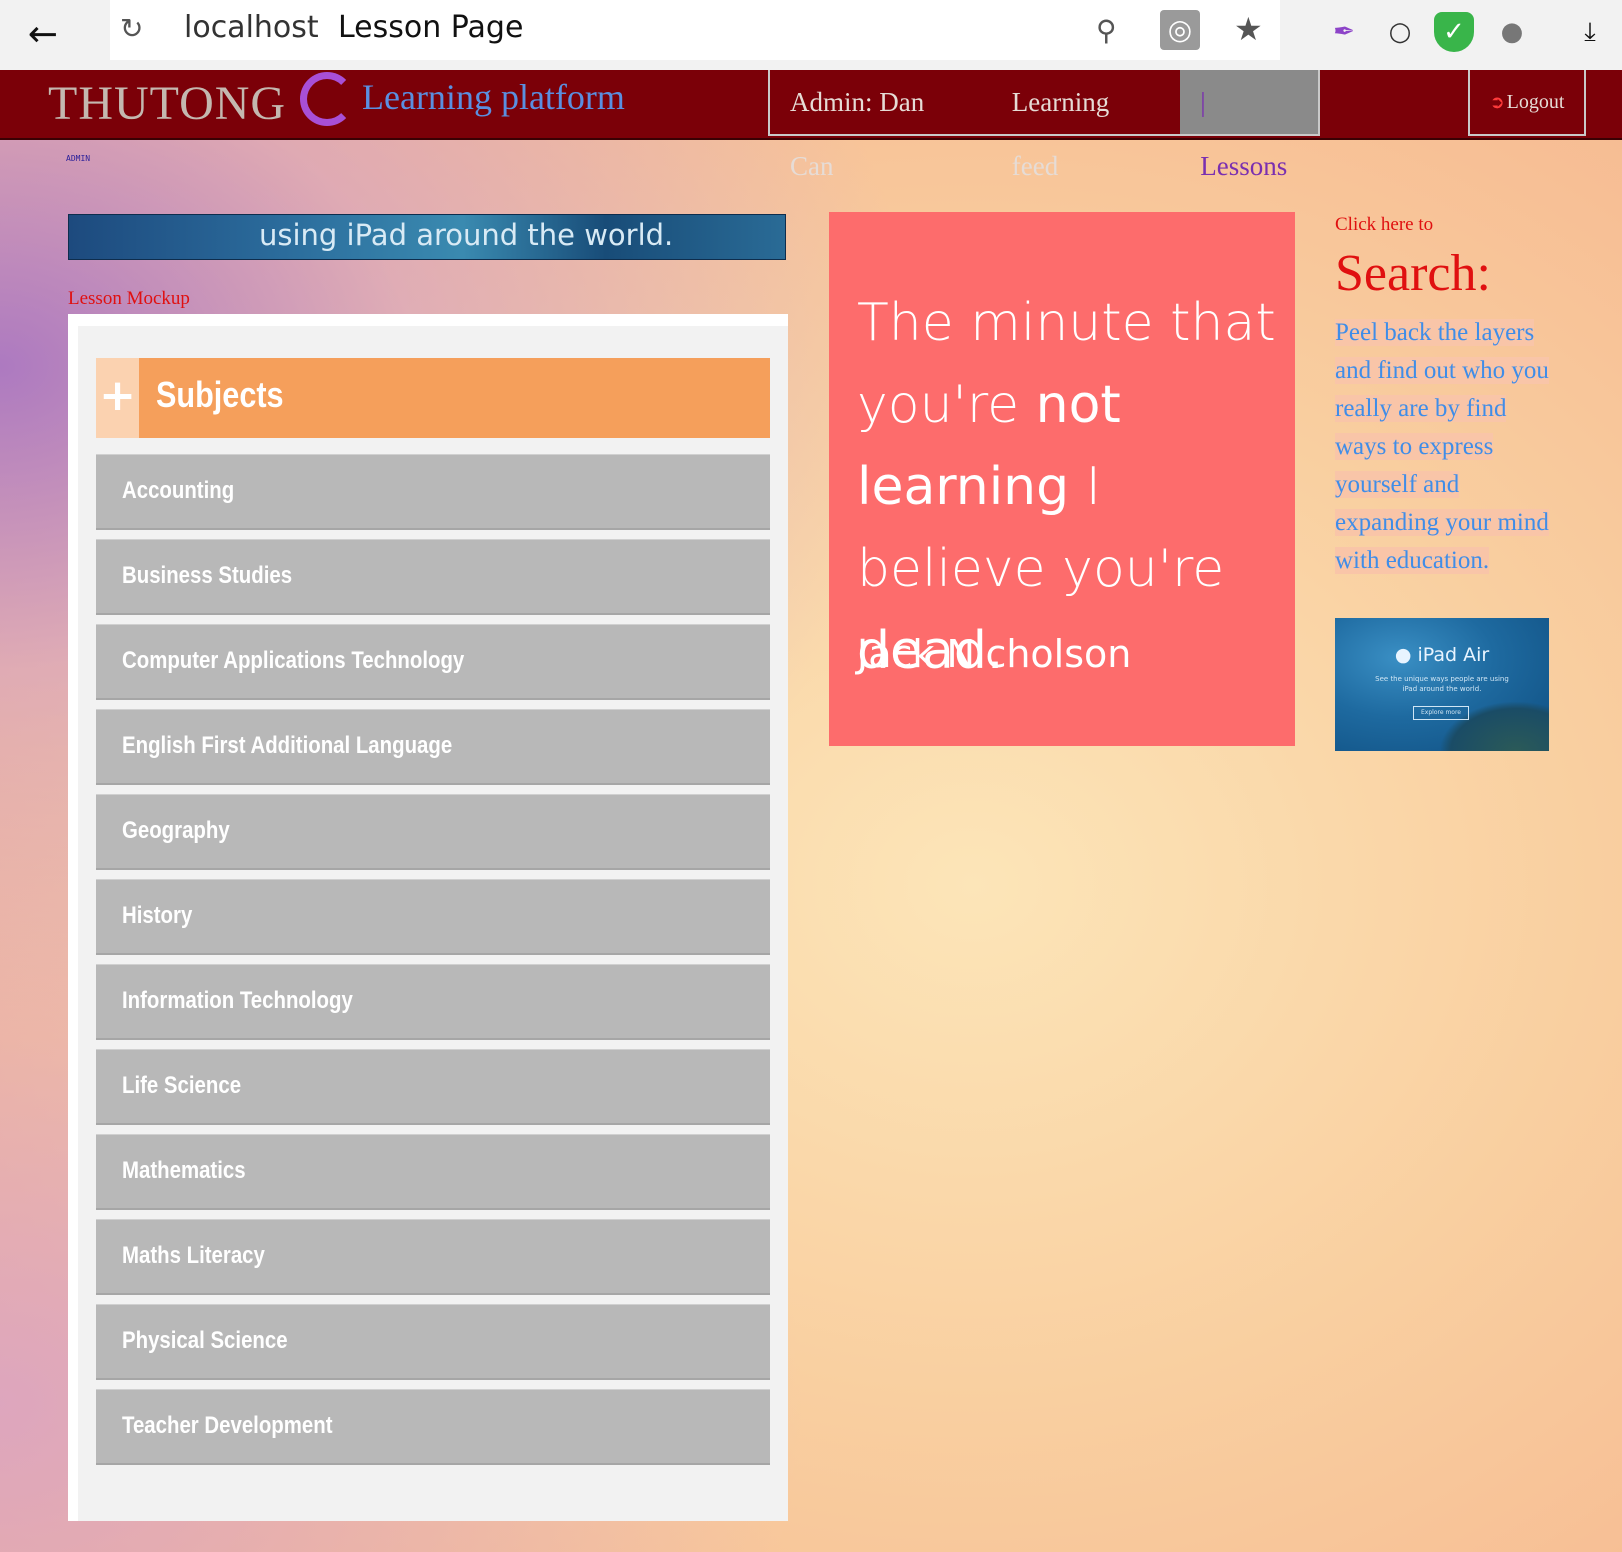  What do you see at coordinates (237, 1000) in the screenshot?
I see `subject-label: Information Technology` at bounding box center [237, 1000].